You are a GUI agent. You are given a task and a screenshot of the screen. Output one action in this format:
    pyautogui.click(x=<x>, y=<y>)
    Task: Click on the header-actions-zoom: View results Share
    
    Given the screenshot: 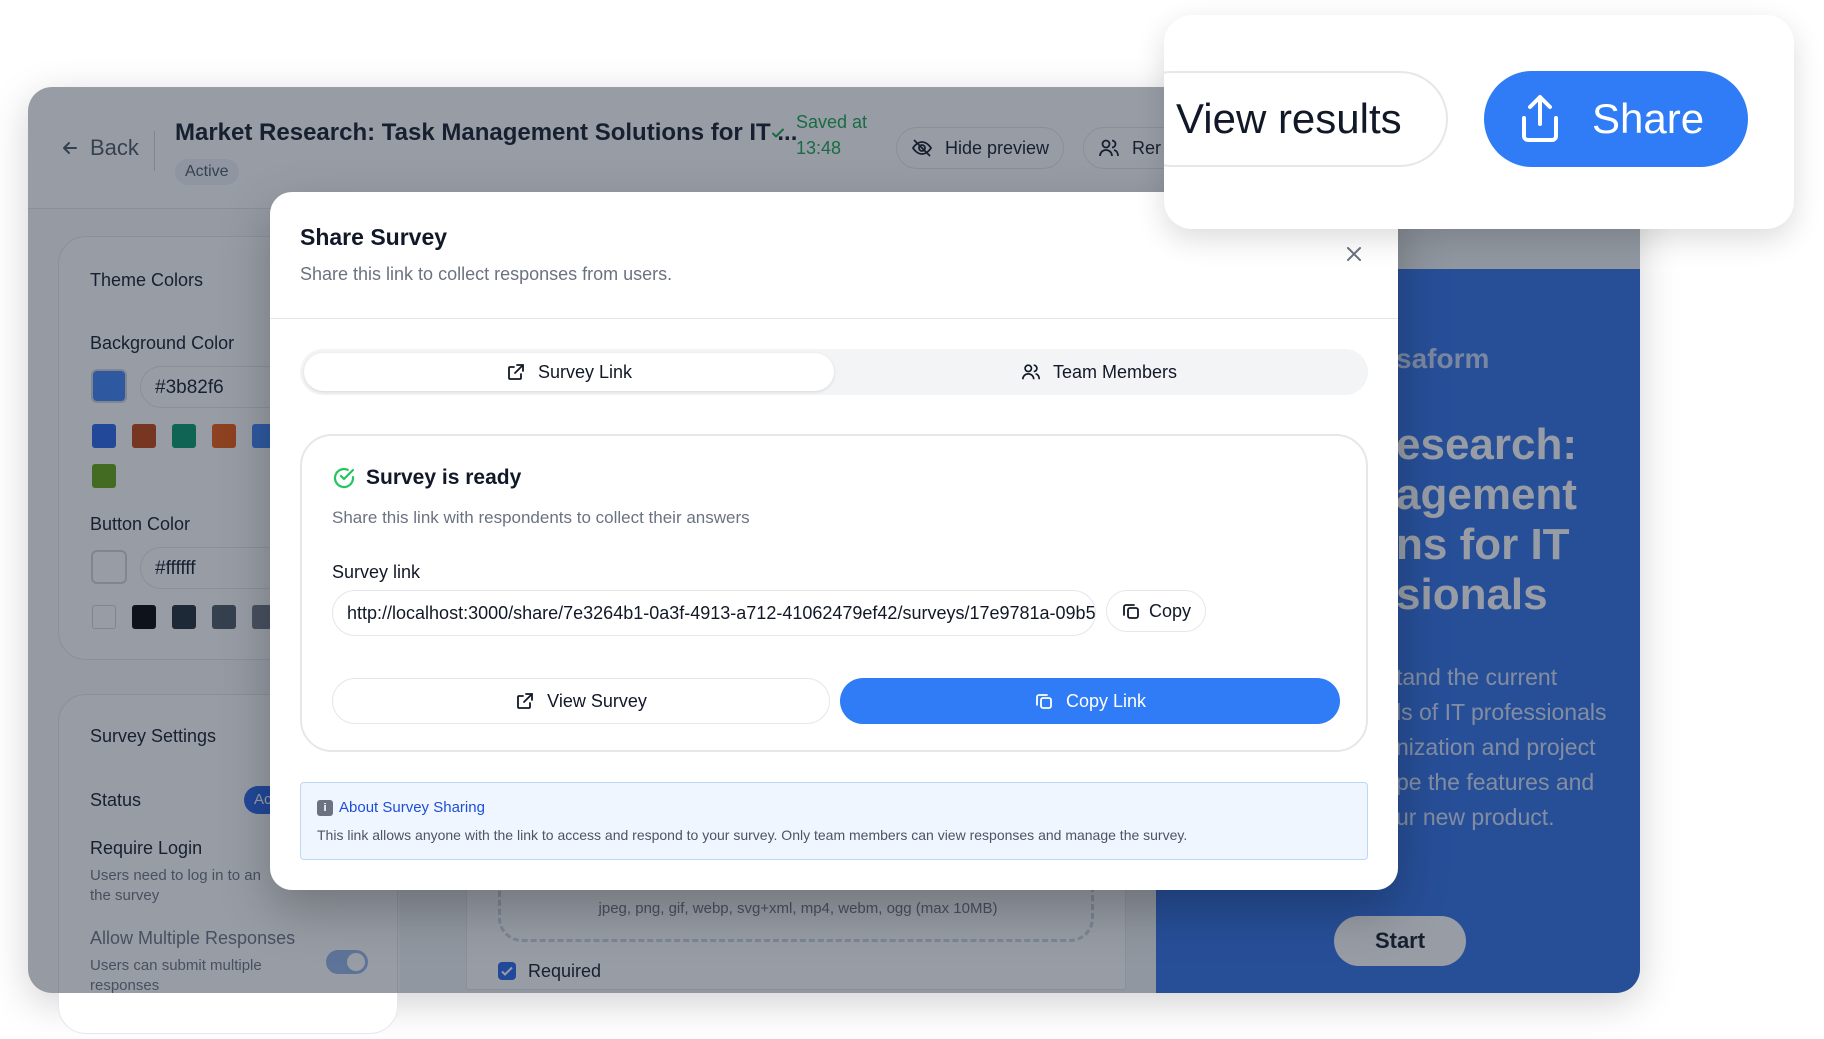 What is the action you would take?
    pyautogui.click(x=1479, y=122)
    